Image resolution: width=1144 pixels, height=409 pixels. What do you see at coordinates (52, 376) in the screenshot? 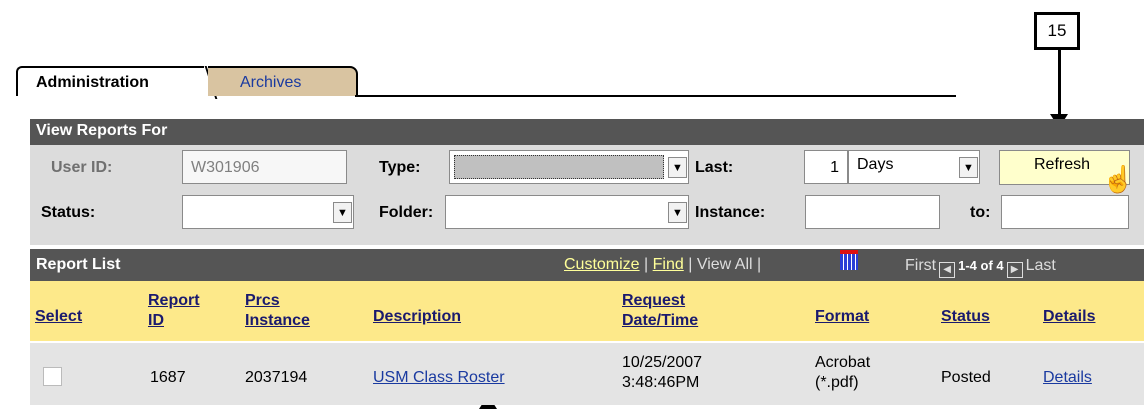
I see `row-select-checkbox` at bounding box center [52, 376].